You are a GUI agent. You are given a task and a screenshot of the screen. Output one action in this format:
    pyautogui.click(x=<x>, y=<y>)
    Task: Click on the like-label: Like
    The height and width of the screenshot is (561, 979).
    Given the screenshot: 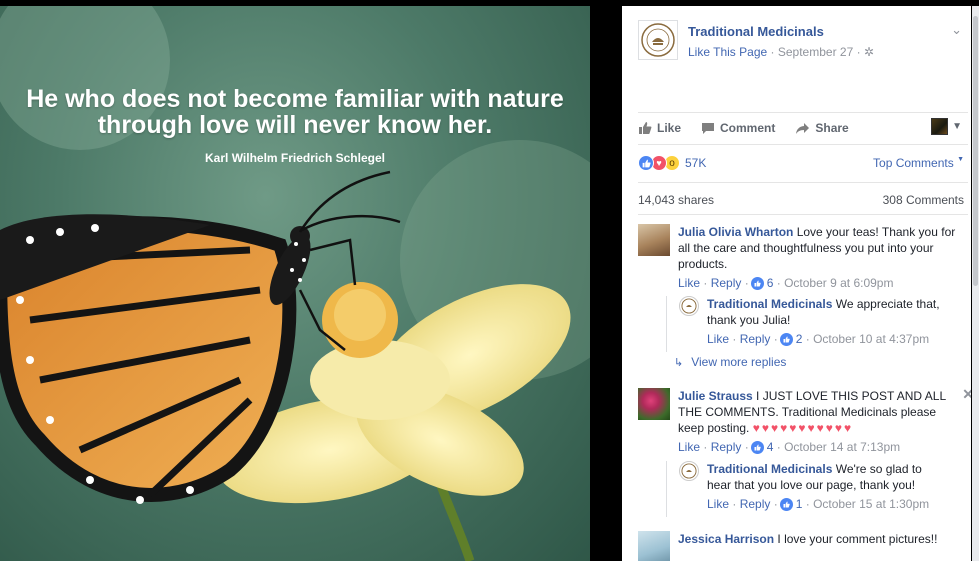 What is the action you would take?
    pyautogui.click(x=669, y=128)
    